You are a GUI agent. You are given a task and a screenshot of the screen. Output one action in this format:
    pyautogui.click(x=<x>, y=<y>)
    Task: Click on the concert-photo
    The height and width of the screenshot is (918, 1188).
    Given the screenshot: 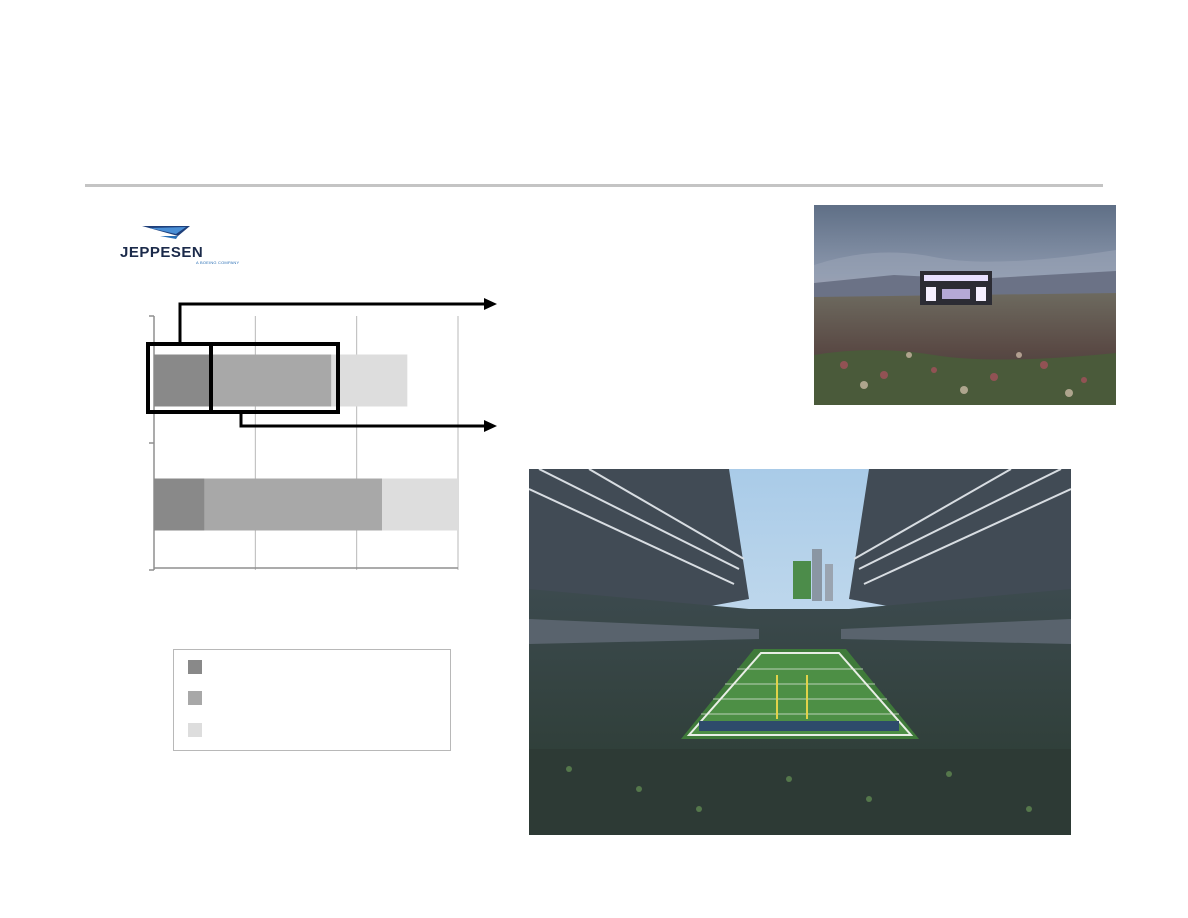 What is the action you would take?
    pyautogui.click(x=965, y=305)
    